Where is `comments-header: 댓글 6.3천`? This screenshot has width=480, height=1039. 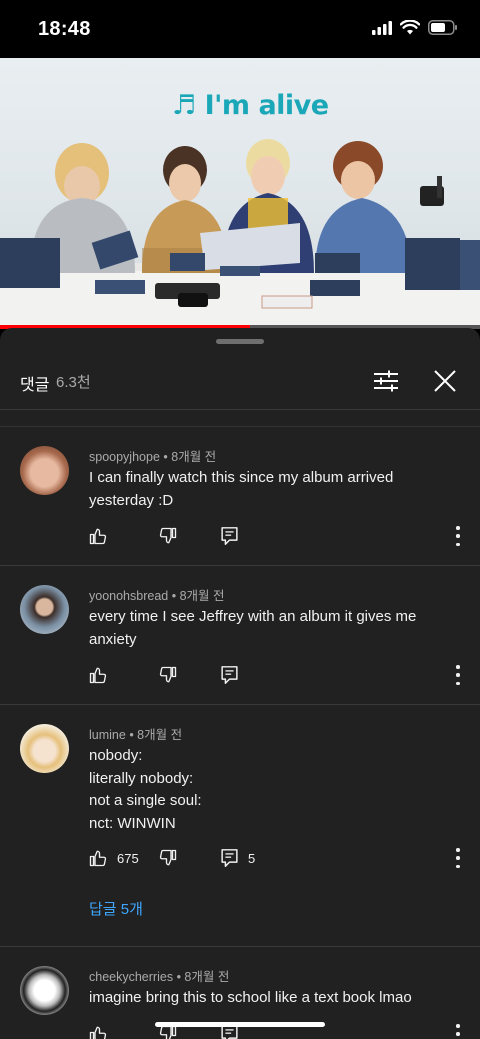 comments-header: 댓글 6.3천 is located at coordinates (240, 382).